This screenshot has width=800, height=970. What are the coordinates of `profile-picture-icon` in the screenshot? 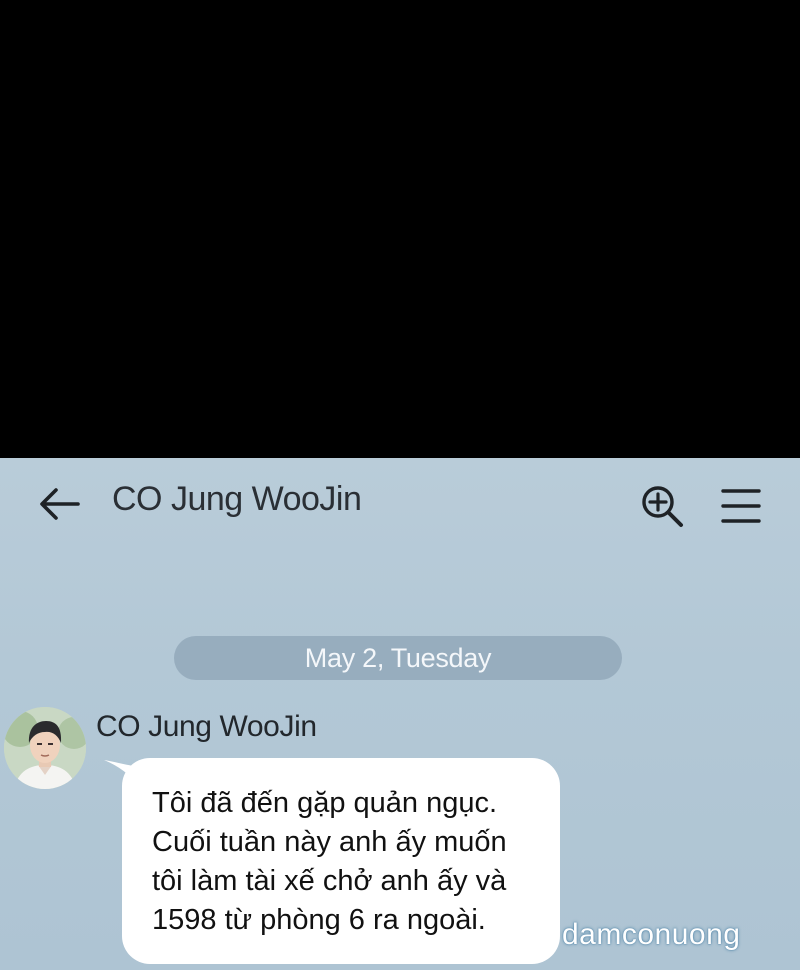 It's located at (45, 748).